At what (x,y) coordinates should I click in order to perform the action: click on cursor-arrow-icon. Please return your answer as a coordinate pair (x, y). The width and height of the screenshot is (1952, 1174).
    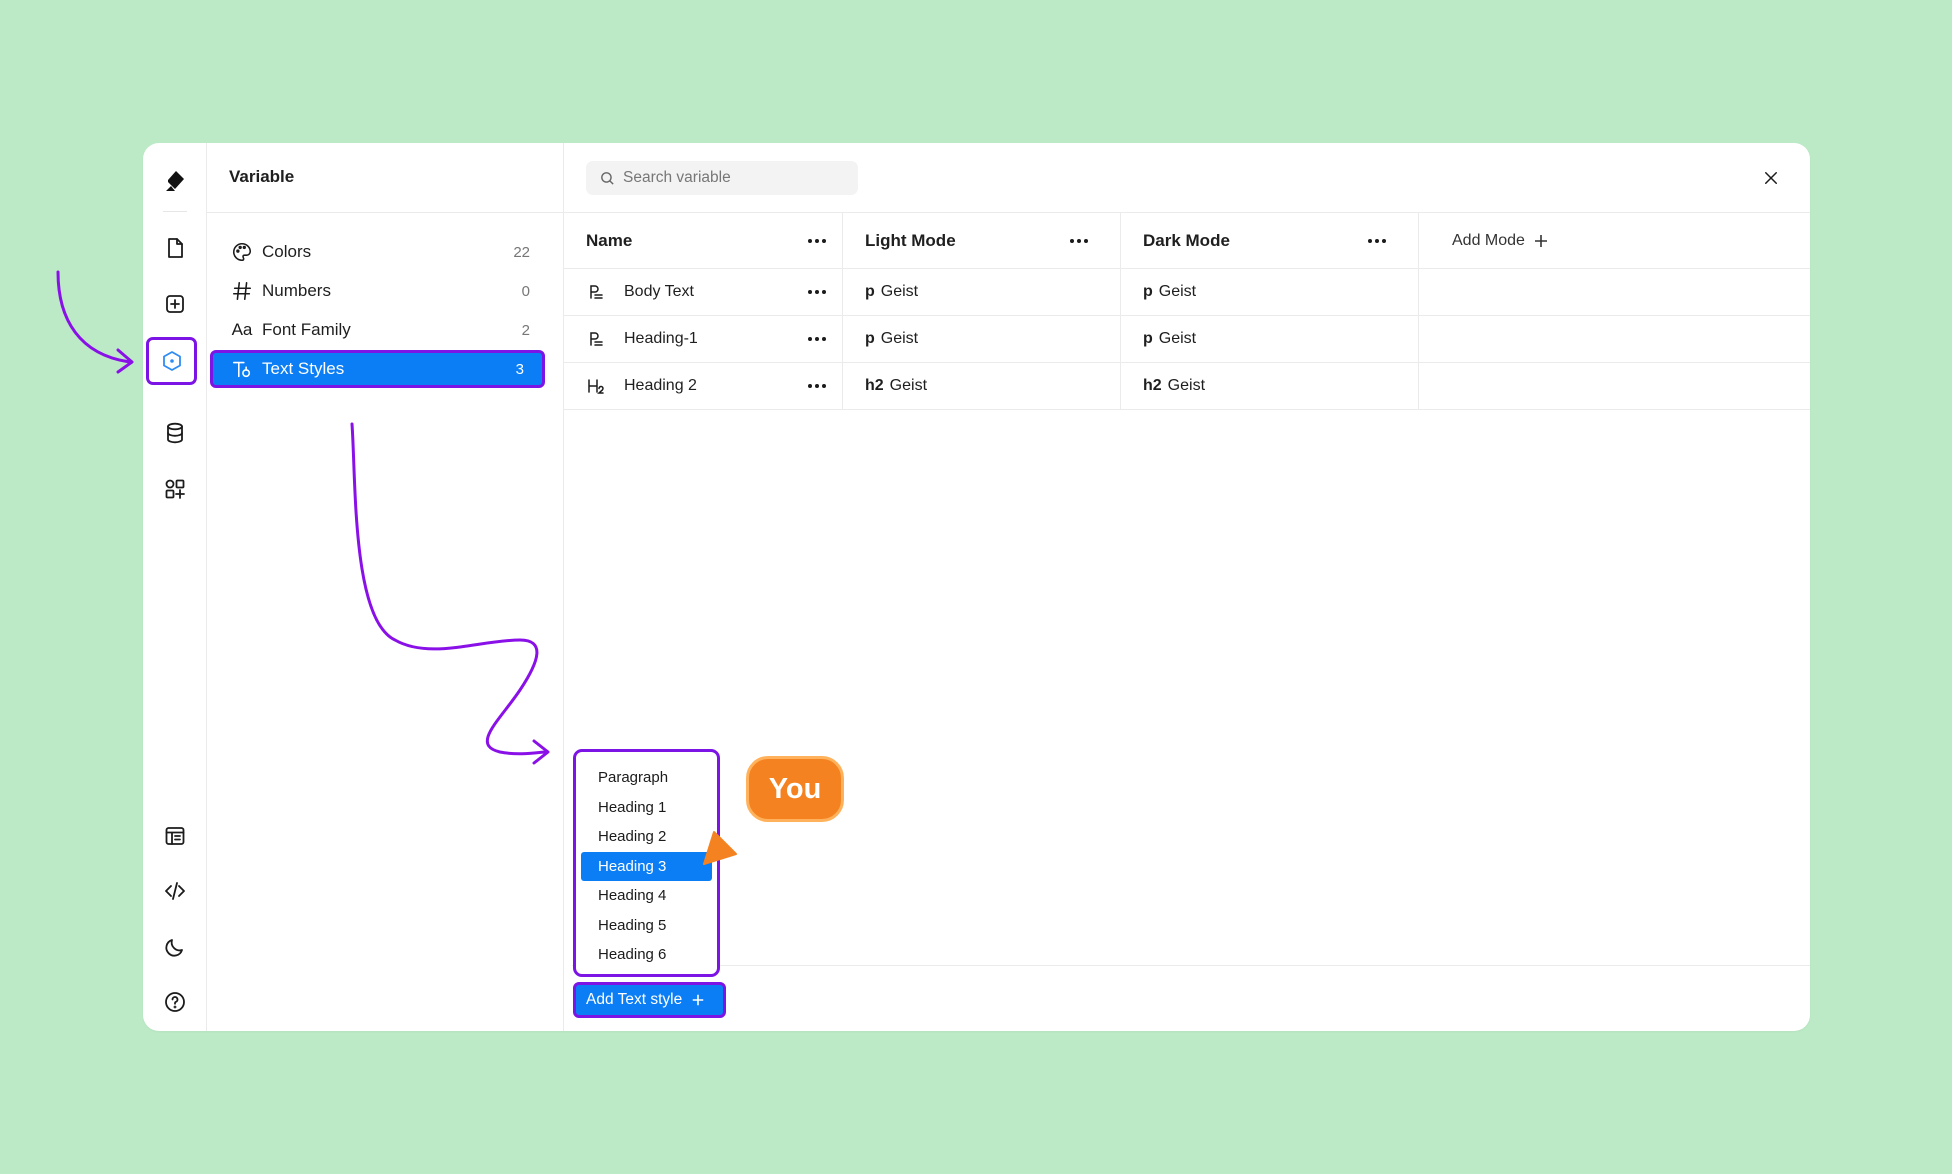
    Looking at the image, I should click on (720, 848).